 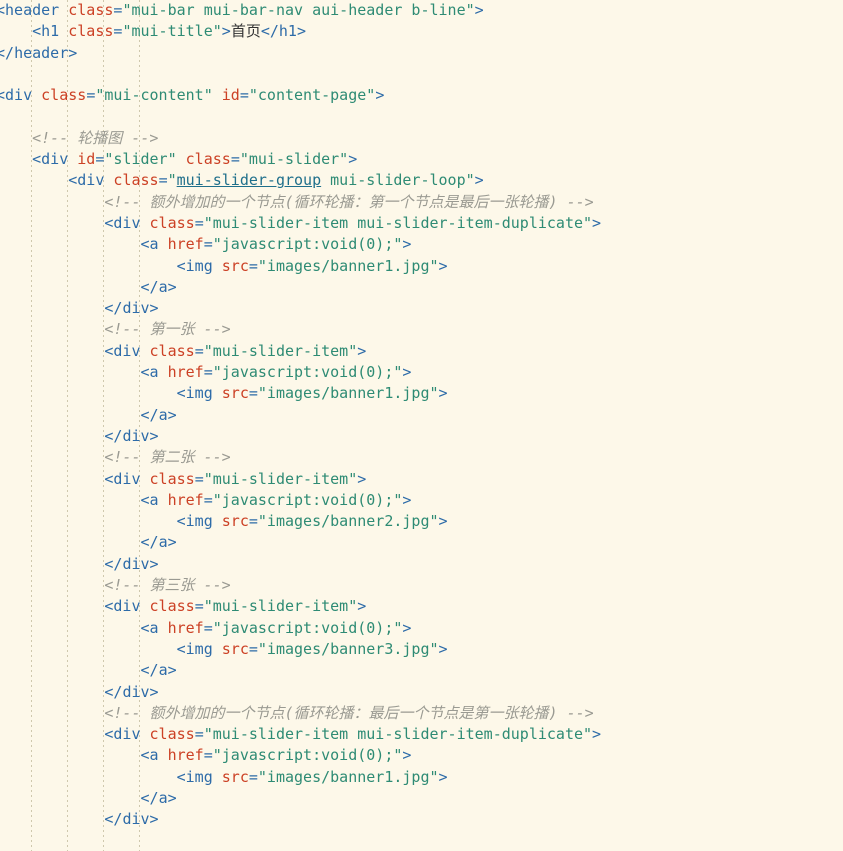 I want to click on code-line: <!-- 轮播图 -->, so click(x=300, y=138).